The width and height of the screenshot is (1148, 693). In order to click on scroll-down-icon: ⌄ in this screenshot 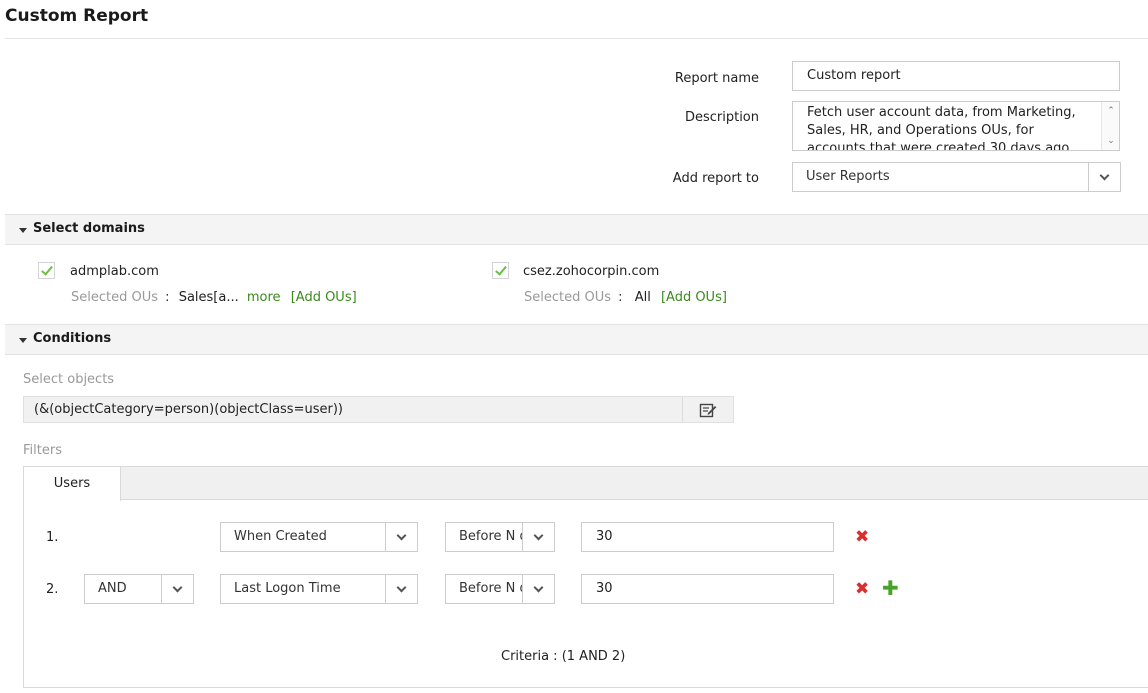, I will do `click(1110, 141)`.